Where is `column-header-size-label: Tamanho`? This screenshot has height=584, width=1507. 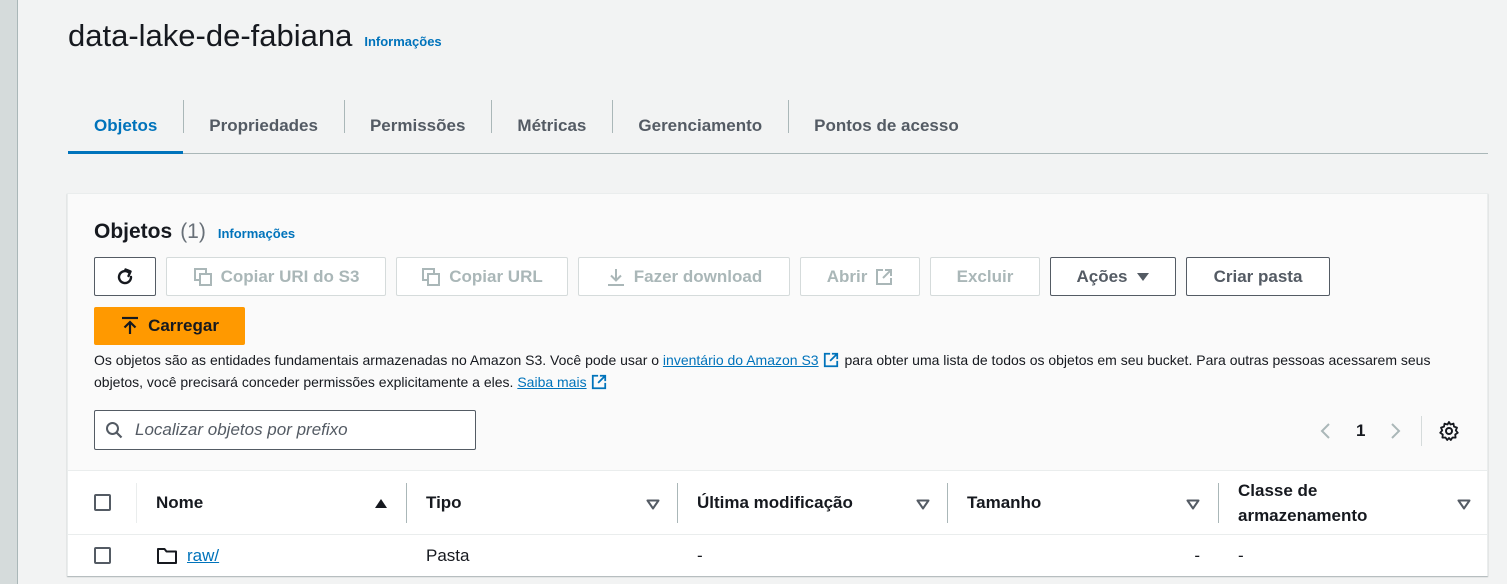
column-header-size-label: Tamanho is located at coordinates (1004, 502).